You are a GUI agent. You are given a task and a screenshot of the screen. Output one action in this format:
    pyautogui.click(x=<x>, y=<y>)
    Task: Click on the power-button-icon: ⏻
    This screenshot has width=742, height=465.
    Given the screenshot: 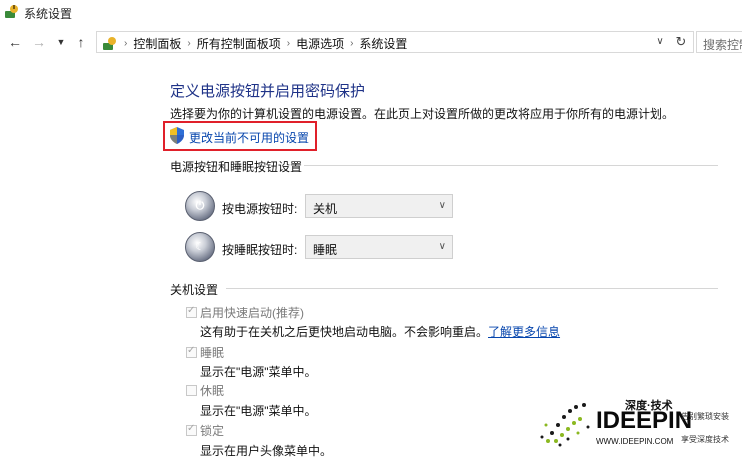 What is the action you would take?
    pyautogui.click(x=200, y=206)
    